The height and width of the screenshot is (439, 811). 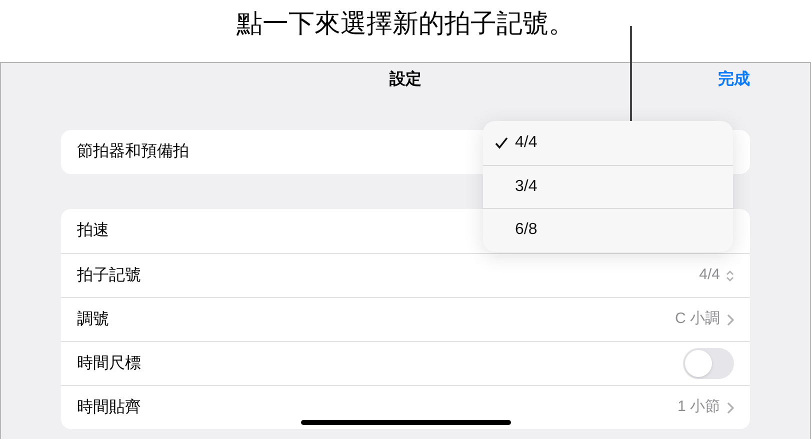 What do you see at coordinates (698, 407) in the screenshot?
I see `row-value: 1 小節` at bounding box center [698, 407].